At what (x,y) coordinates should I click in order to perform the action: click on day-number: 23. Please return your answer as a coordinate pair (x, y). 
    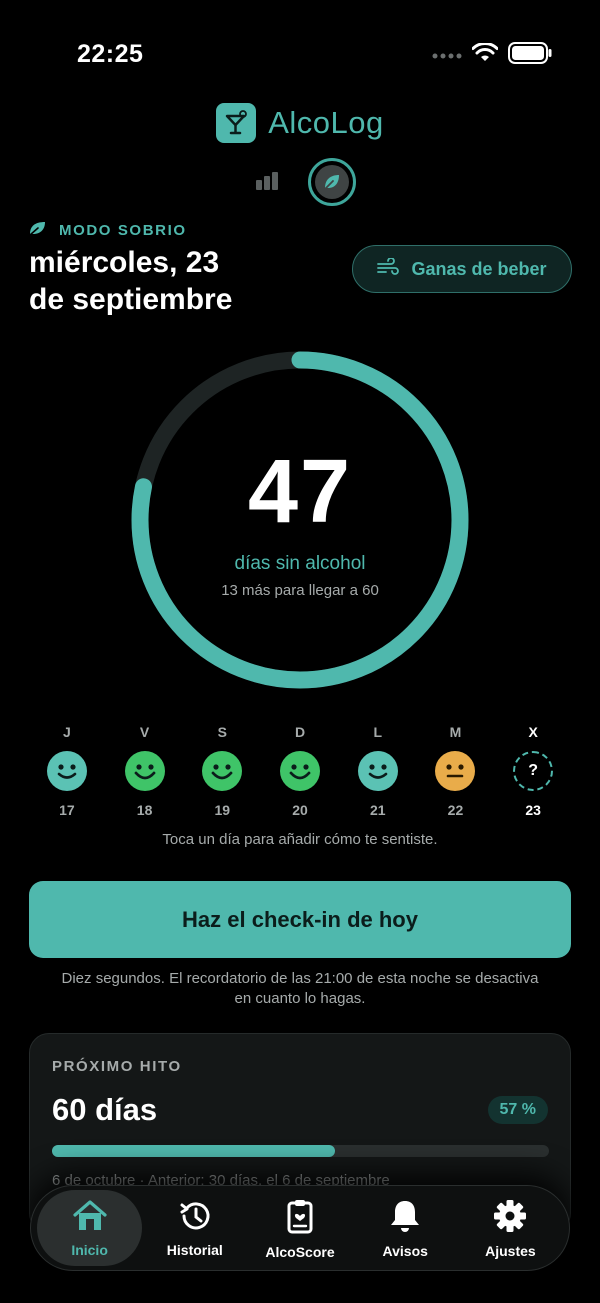
    Looking at the image, I should click on (533, 810).